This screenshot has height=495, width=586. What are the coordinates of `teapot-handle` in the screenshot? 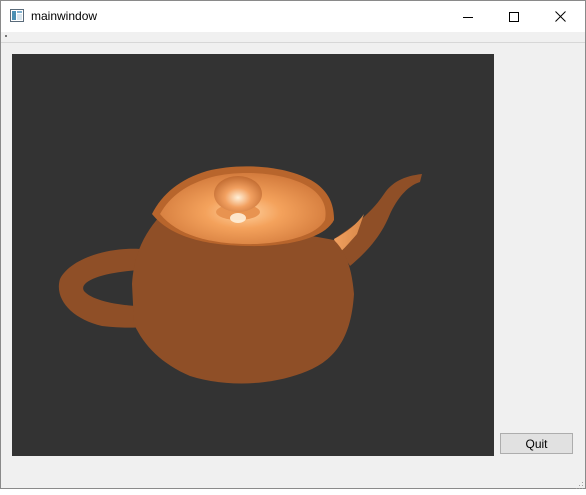 It's located at (100, 288).